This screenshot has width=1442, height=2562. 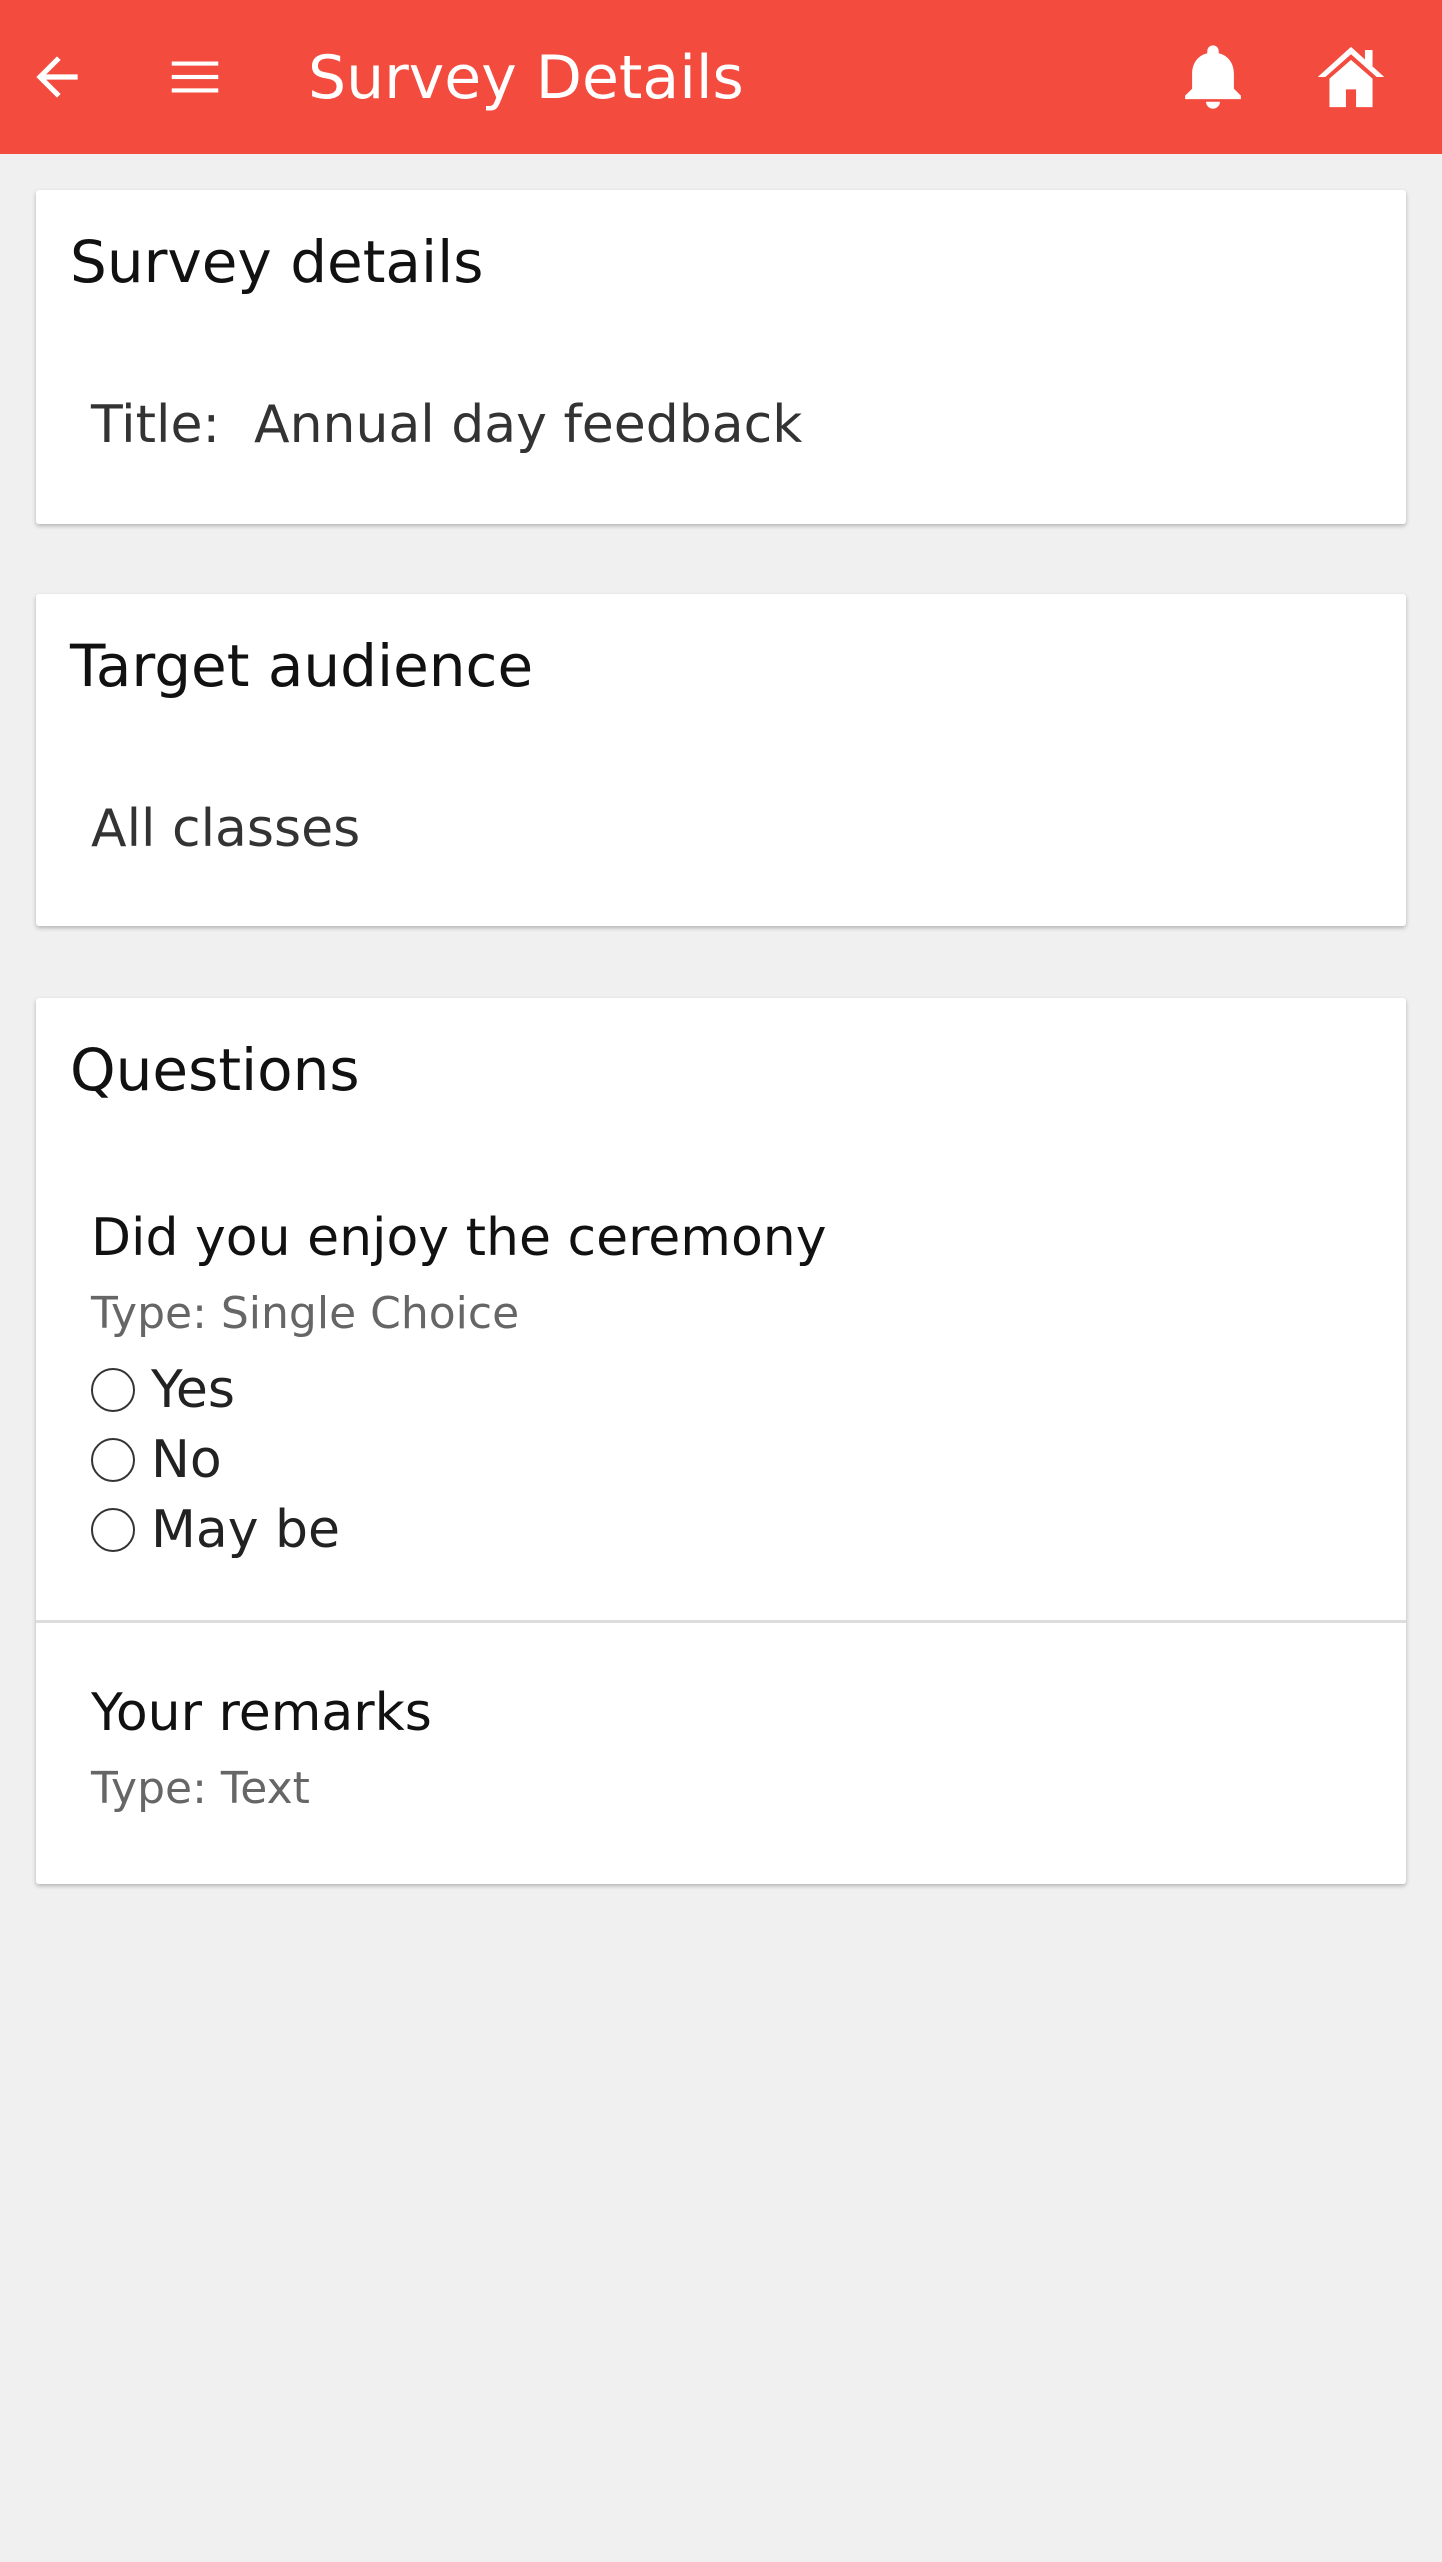 What do you see at coordinates (226, 829) in the screenshot?
I see `target-audience-value: All classes` at bounding box center [226, 829].